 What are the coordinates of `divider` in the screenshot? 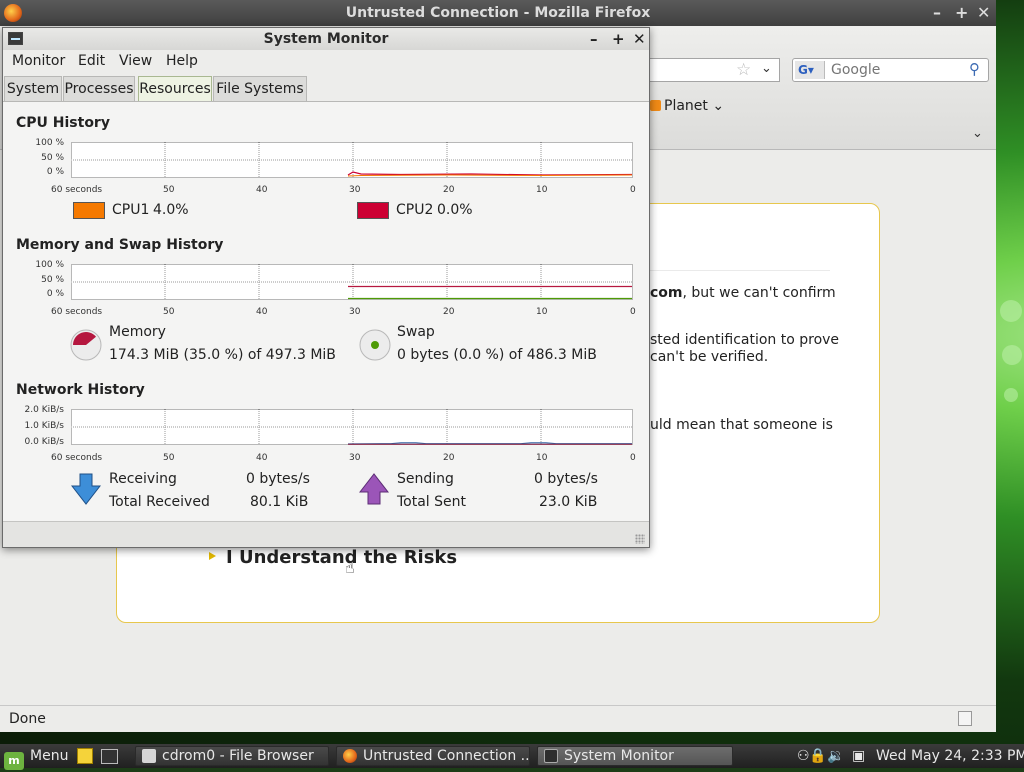 It's located at (740, 270).